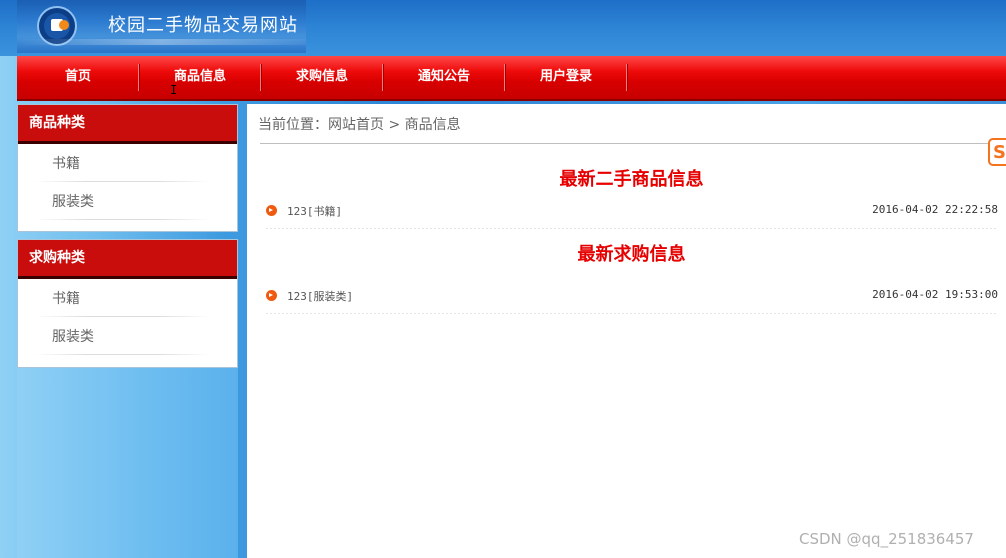 The width and height of the screenshot is (1006, 558). Describe the element at coordinates (503, 28) in the screenshot. I see `site-header: 校园二手物品交易网站` at that location.